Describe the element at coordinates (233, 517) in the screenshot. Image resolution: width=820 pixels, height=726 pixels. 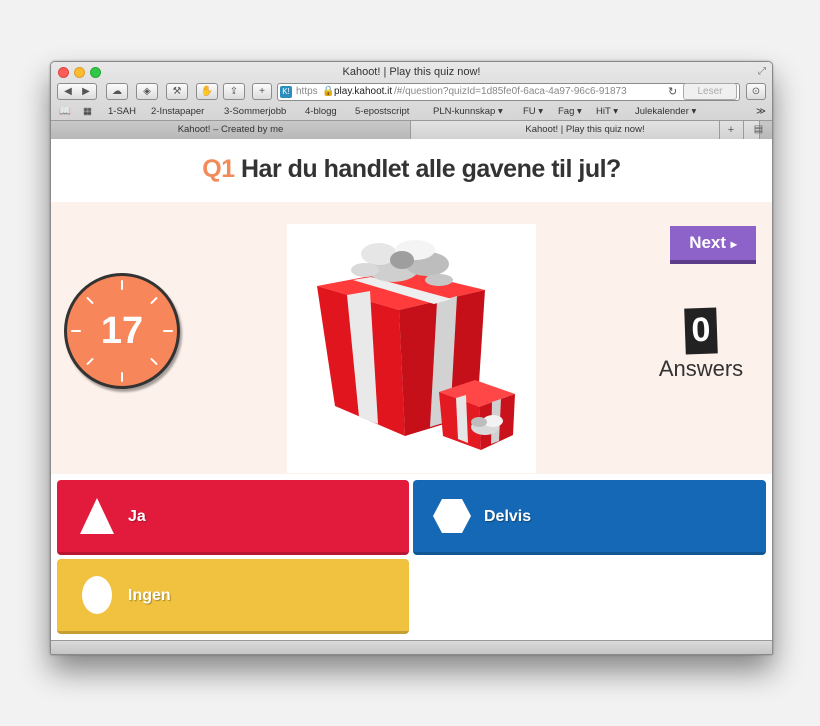
I see `answer-option-red: Ja` at that location.